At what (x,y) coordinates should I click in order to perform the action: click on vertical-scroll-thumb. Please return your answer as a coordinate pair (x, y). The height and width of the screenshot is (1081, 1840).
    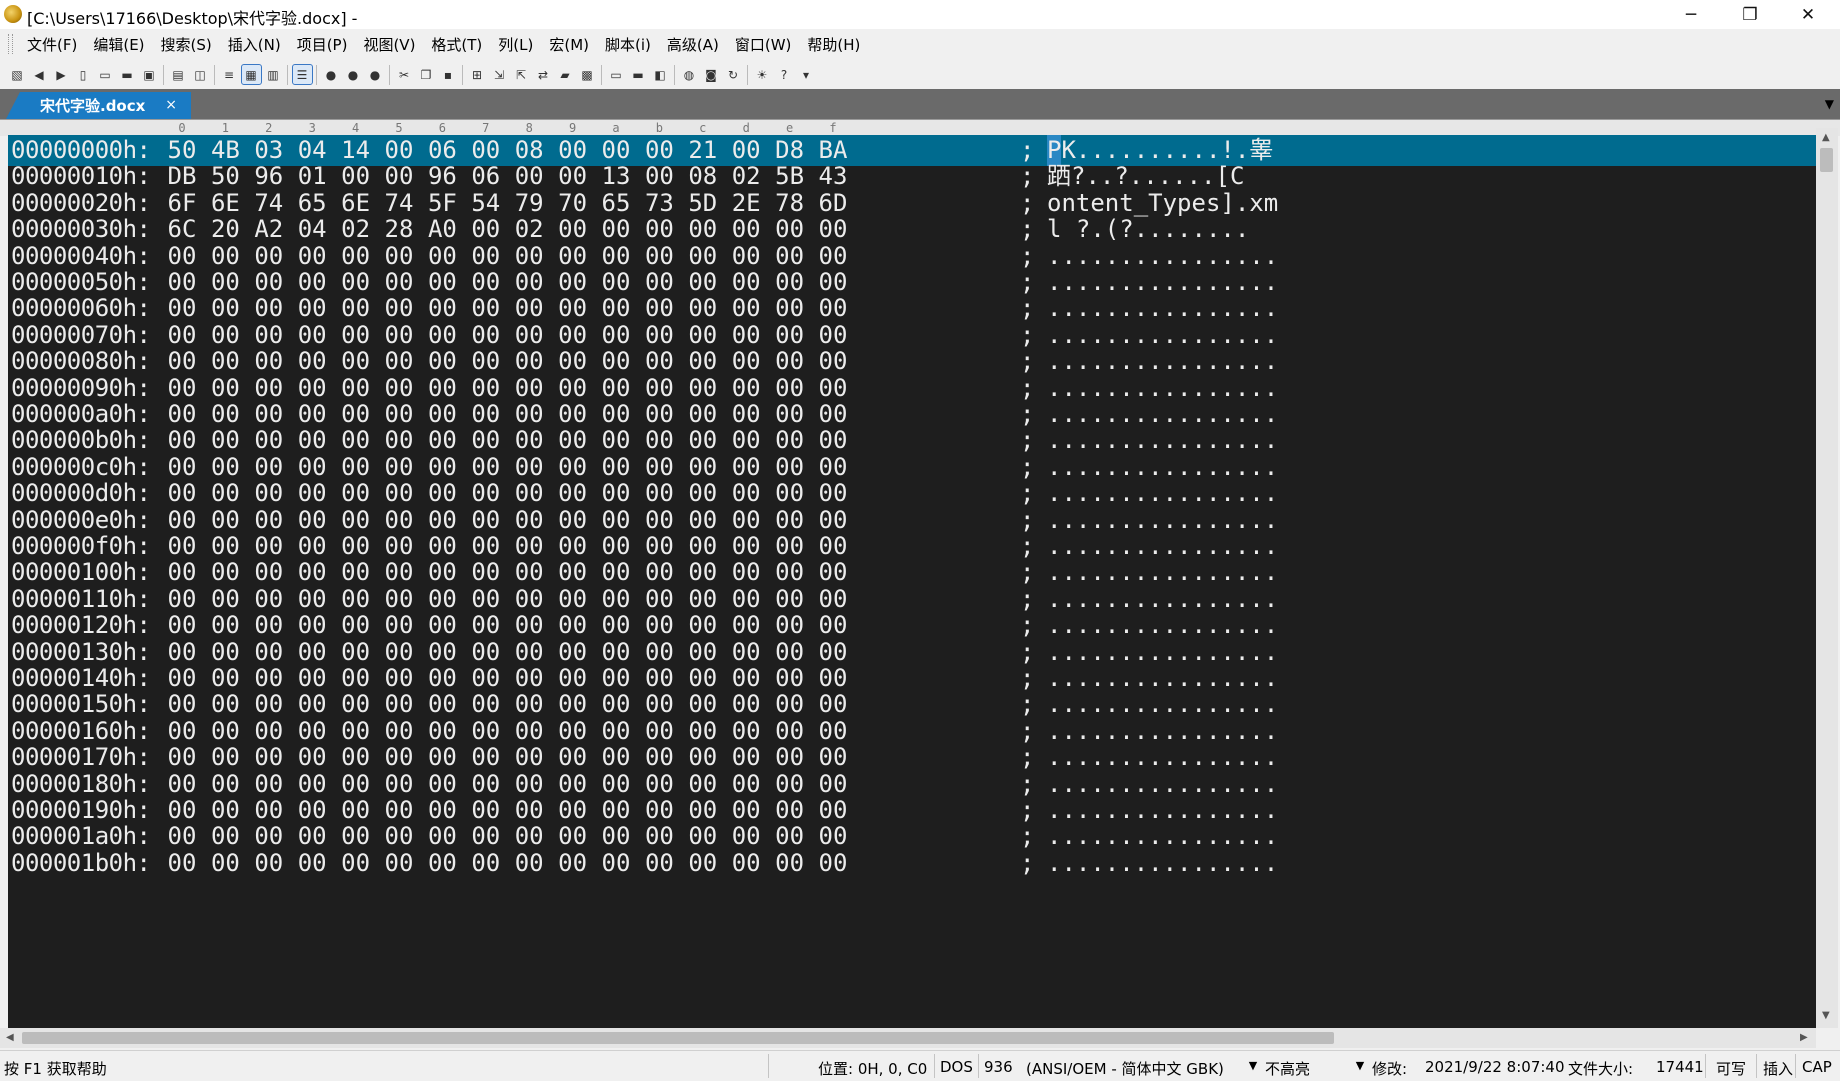
    Looking at the image, I should click on (1826, 160).